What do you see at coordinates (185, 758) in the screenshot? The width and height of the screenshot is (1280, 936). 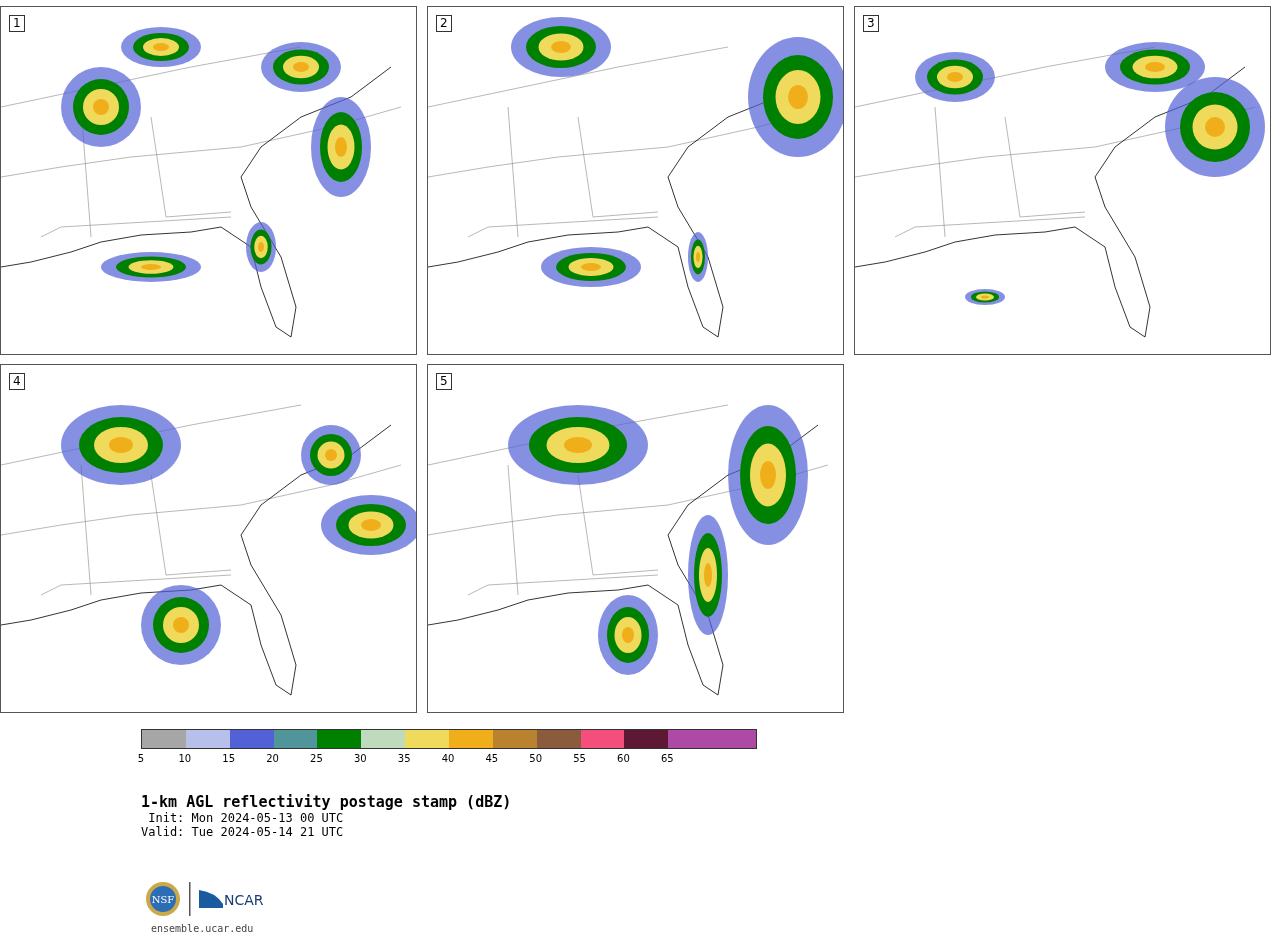 I see `tick-label: 10` at bounding box center [185, 758].